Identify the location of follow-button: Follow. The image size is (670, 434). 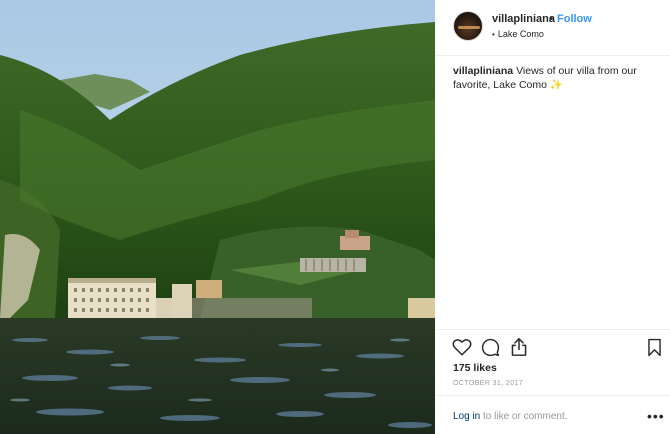
(574, 19).